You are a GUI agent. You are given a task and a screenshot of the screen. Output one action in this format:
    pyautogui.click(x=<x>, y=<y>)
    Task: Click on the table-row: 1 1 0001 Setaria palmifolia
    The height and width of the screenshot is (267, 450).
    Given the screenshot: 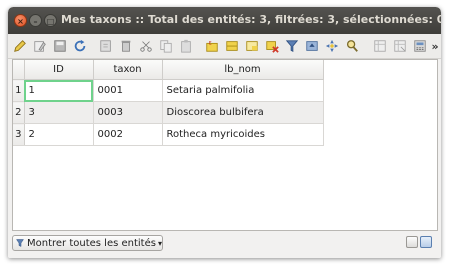 What is the action you would take?
    pyautogui.click(x=168, y=90)
    